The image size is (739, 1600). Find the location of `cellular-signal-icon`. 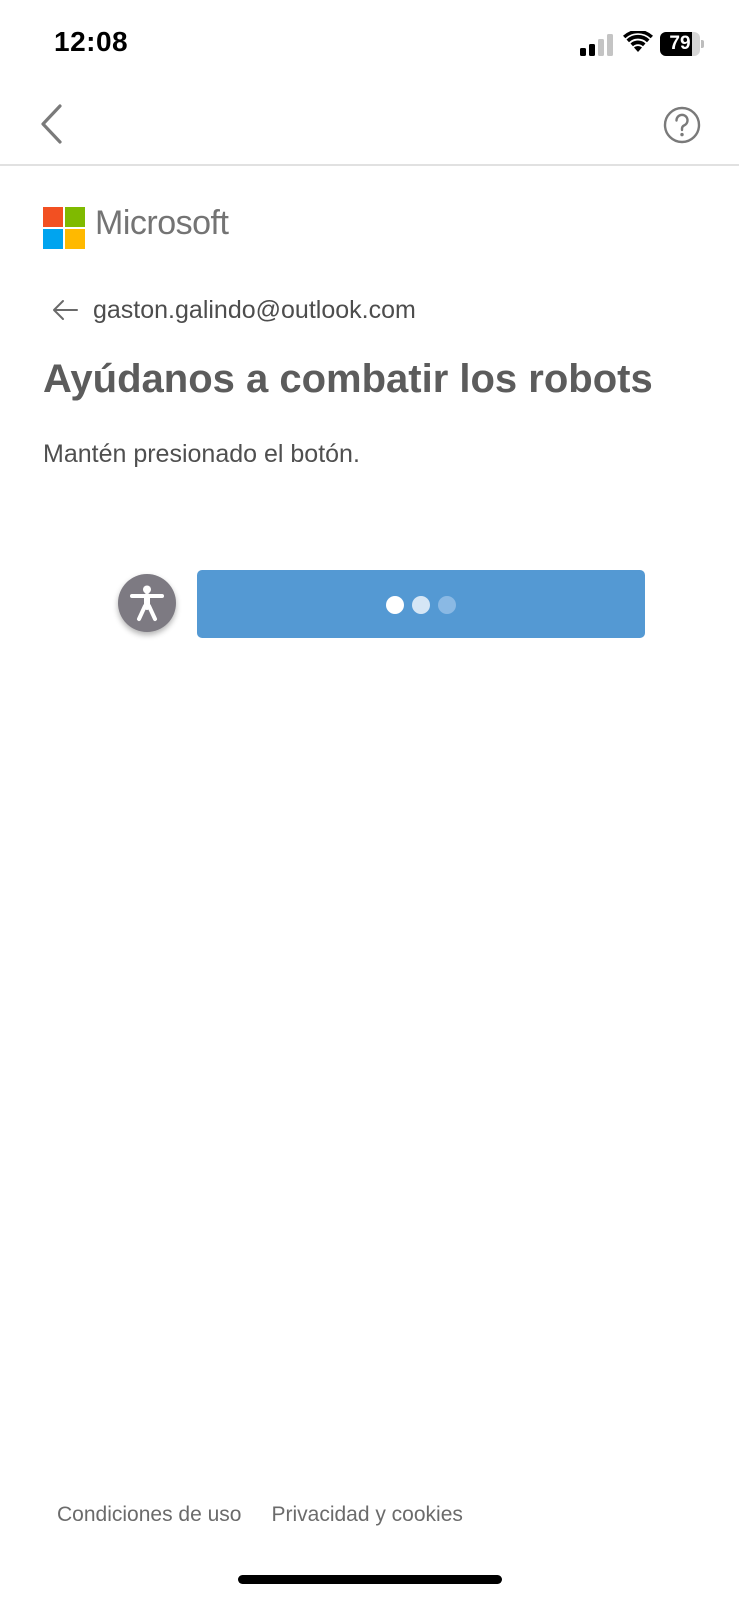

cellular-signal-icon is located at coordinates (596, 45).